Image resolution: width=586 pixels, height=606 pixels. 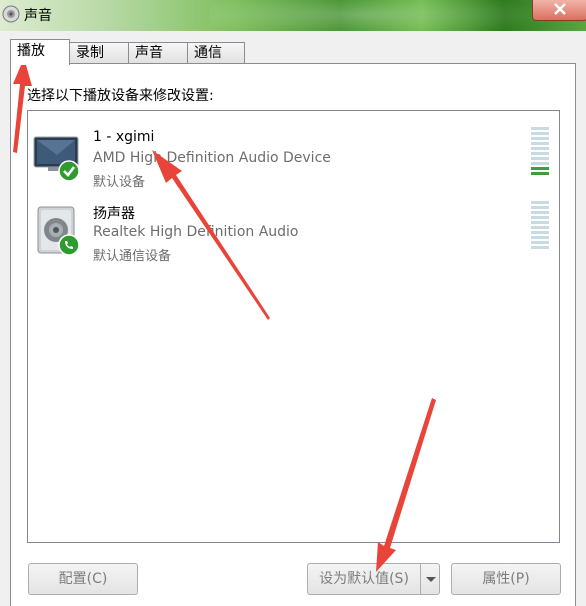 I want to click on device-description: AMD High Definition Audio Device, so click(x=212, y=158).